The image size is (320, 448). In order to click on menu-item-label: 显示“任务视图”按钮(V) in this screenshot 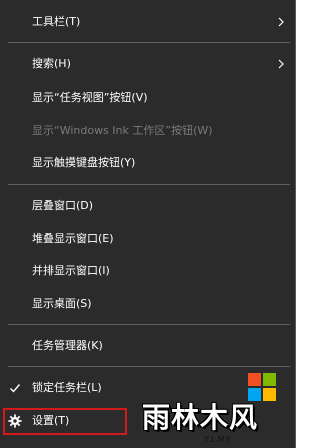, I will do `click(90, 97)`.